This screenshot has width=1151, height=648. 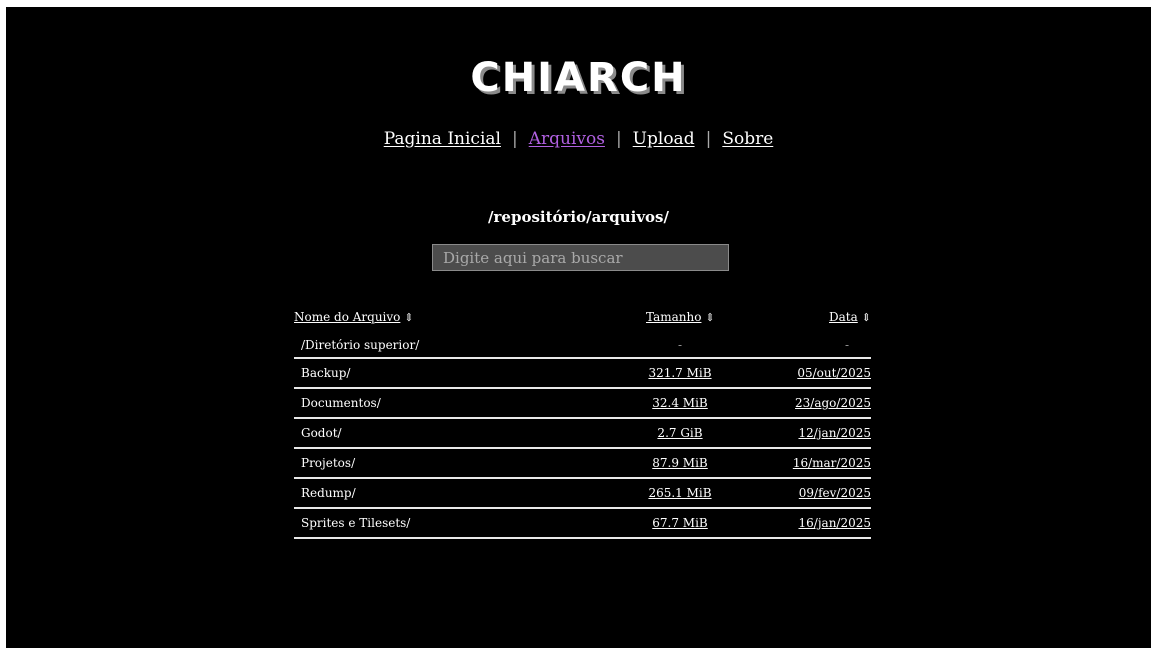 I want to click on file-size: 321.7 MiB, so click(x=679, y=373).